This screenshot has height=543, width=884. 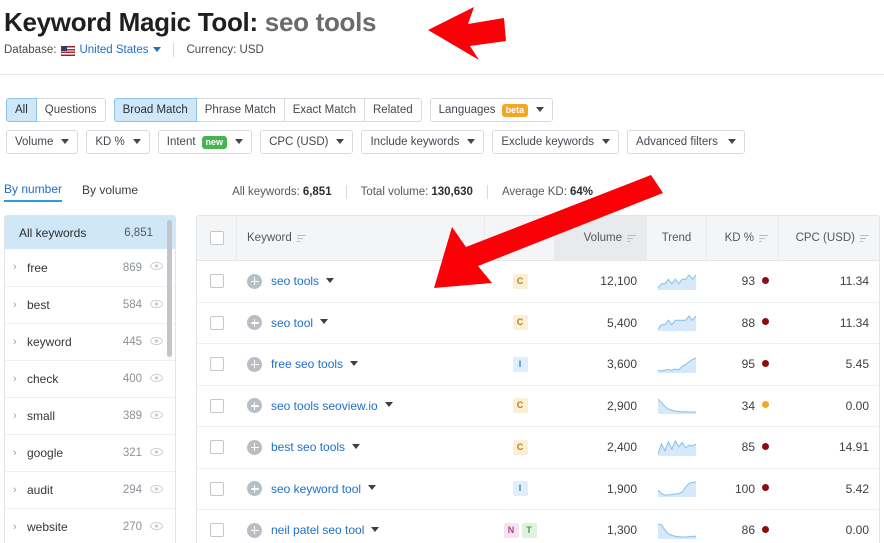 What do you see at coordinates (240, 110) in the screenshot?
I see `tab-phrase-match: Phrase Match` at bounding box center [240, 110].